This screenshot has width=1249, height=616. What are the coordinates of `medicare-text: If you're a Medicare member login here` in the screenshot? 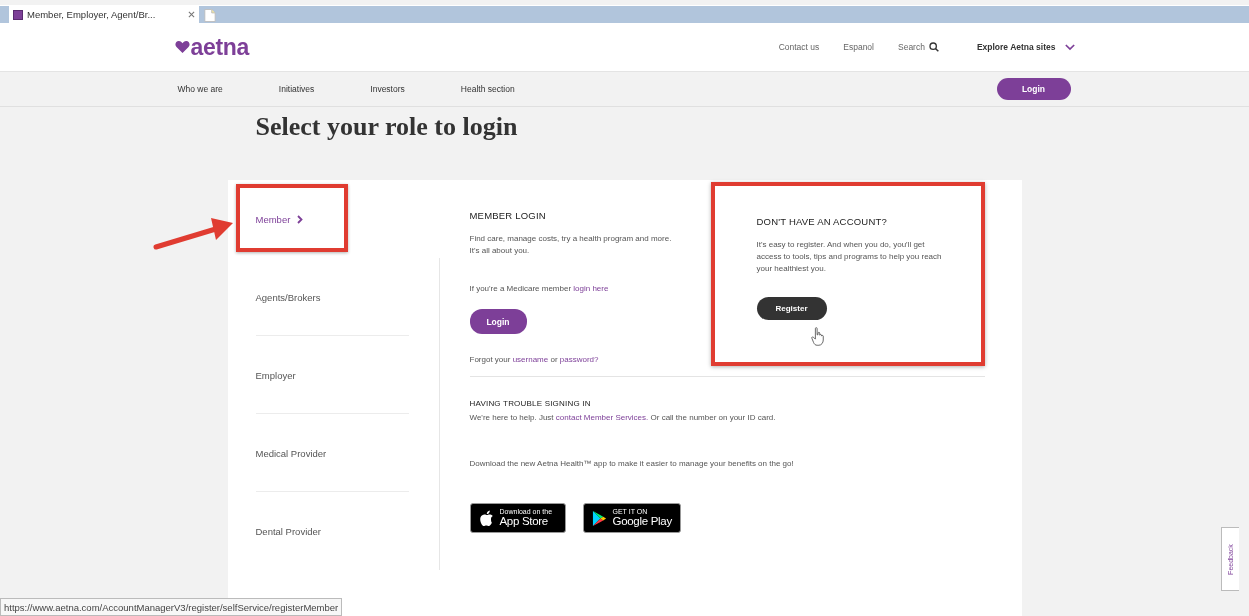 It's located at (539, 289).